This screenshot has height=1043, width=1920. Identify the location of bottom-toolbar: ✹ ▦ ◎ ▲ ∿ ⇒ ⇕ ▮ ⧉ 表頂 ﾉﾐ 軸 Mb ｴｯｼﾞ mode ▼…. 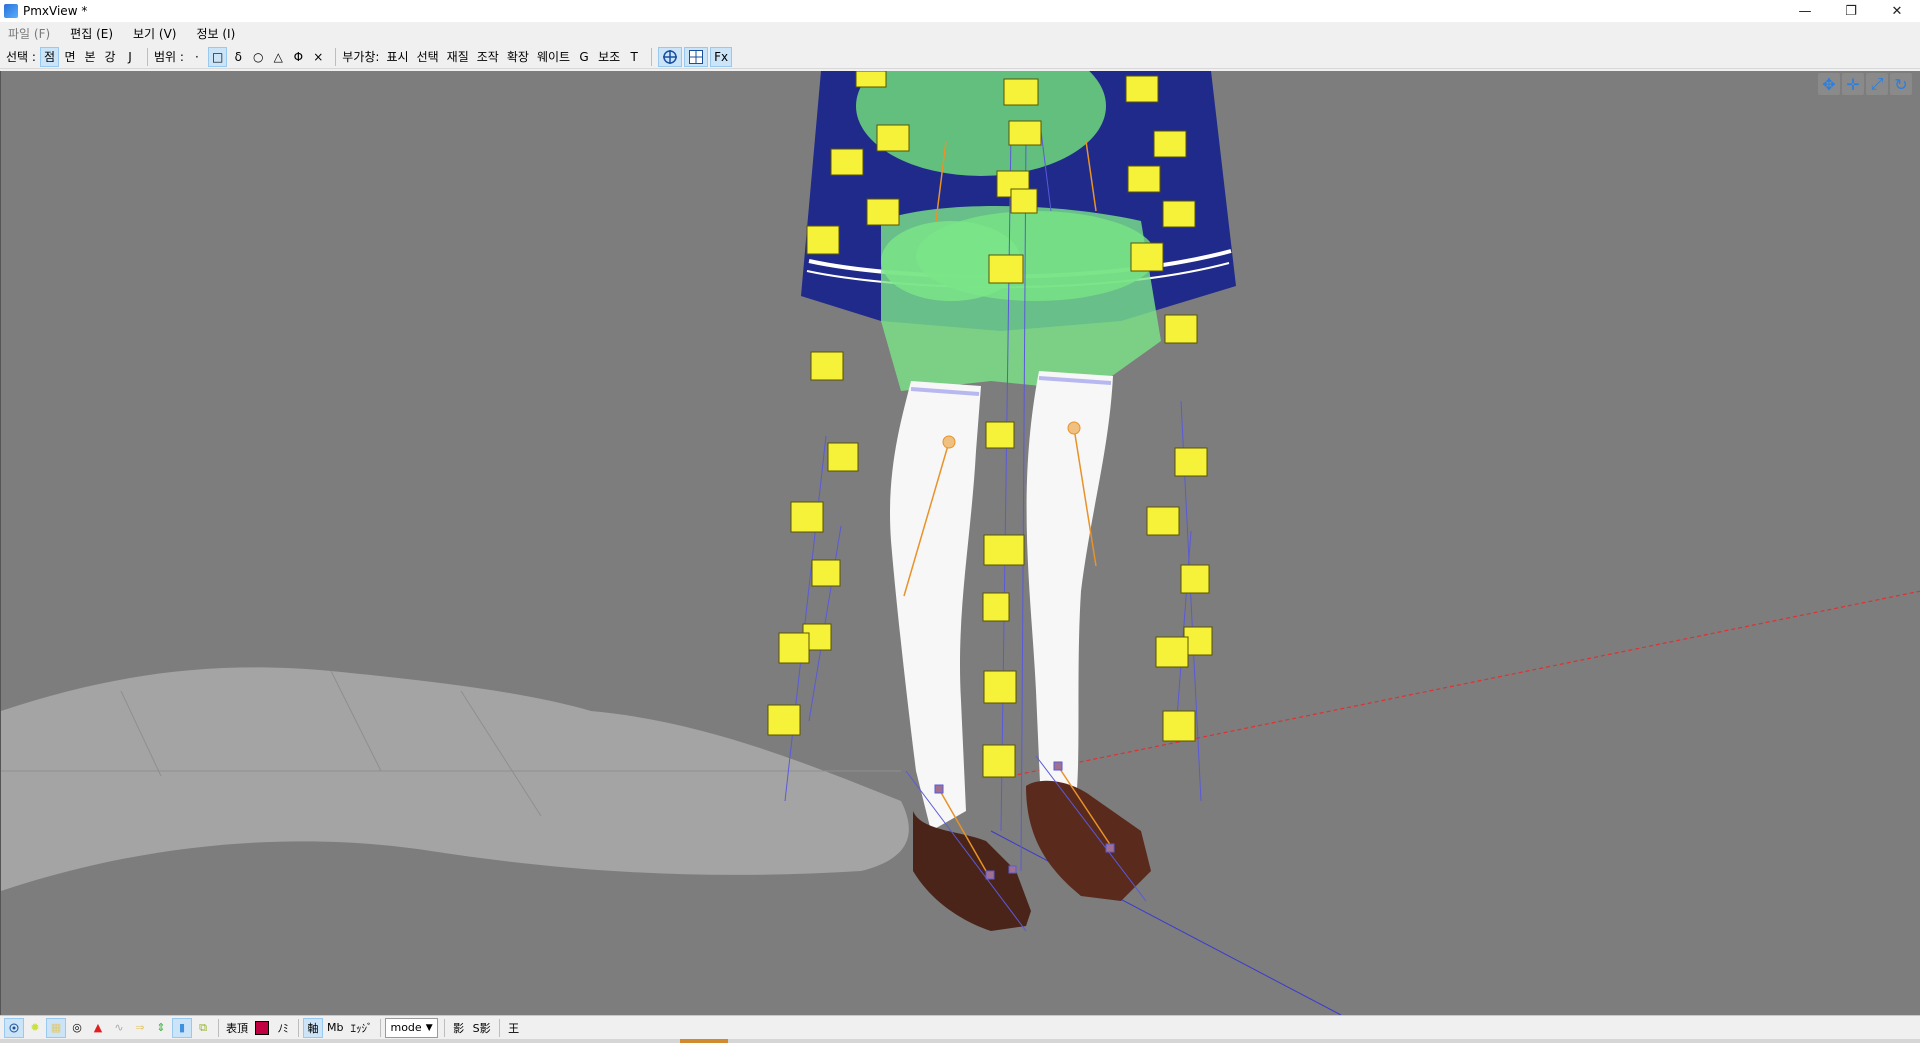
(960, 1027).